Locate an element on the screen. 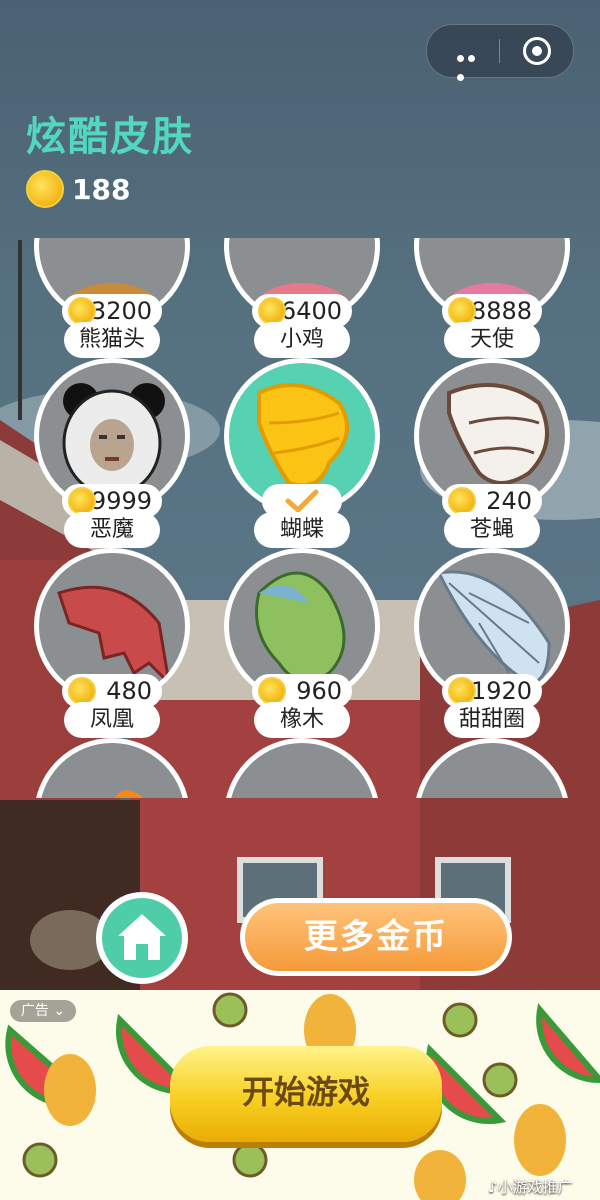  skin-price-value: 8888 is located at coordinates (501, 311).